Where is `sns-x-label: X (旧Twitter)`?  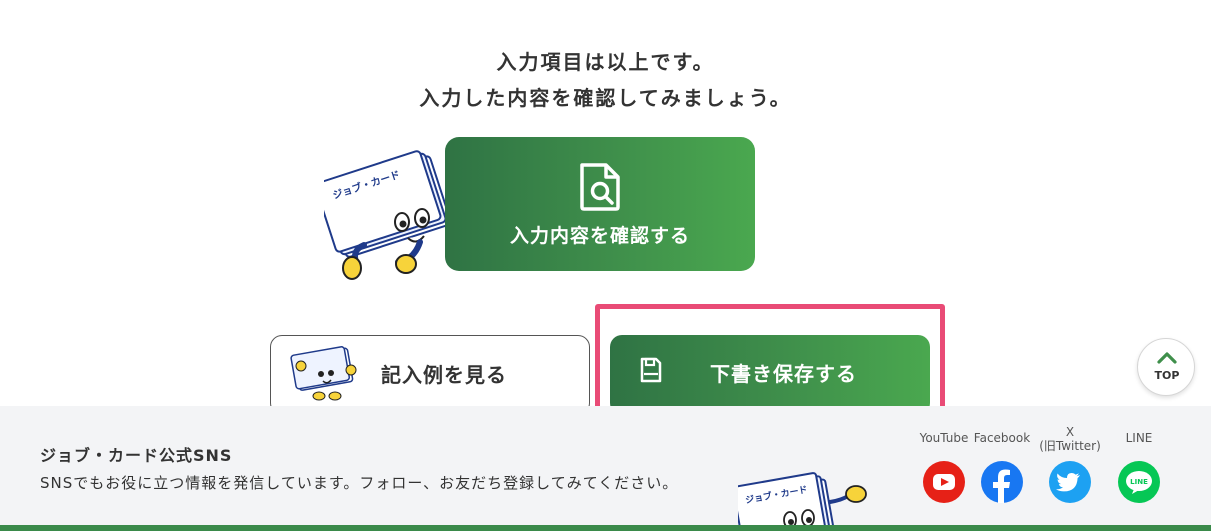
sns-x-label: X (旧Twitter) is located at coordinates (1070, 439).